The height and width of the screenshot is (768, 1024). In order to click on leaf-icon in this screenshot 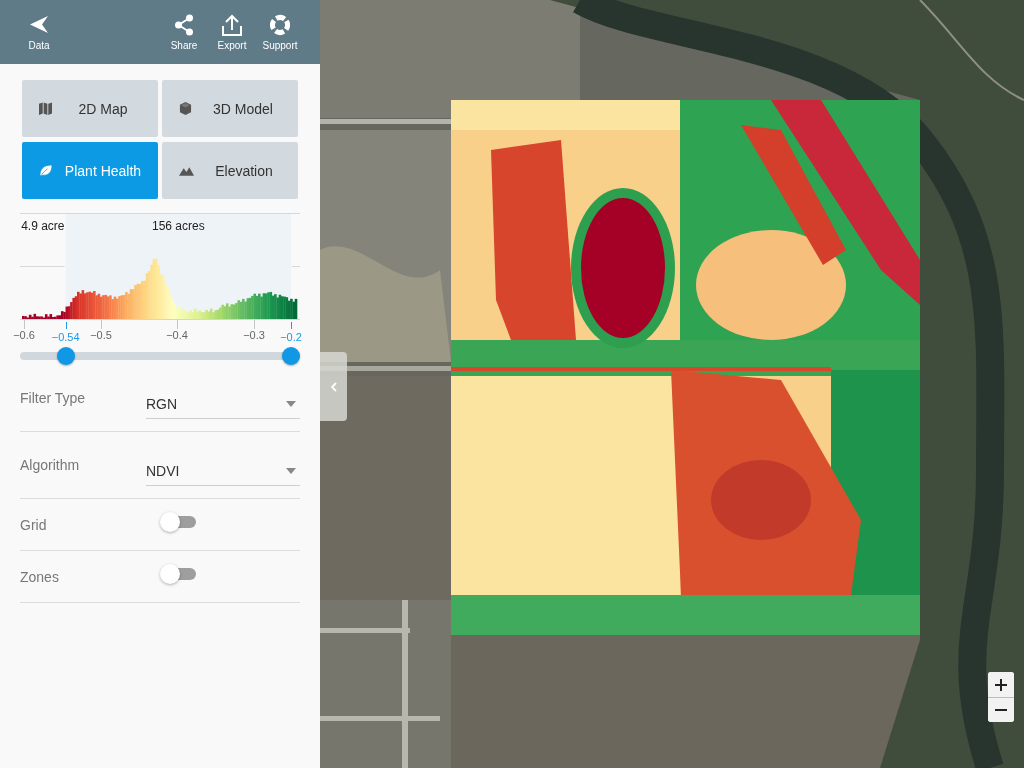, I will do `click(45, 170)`.